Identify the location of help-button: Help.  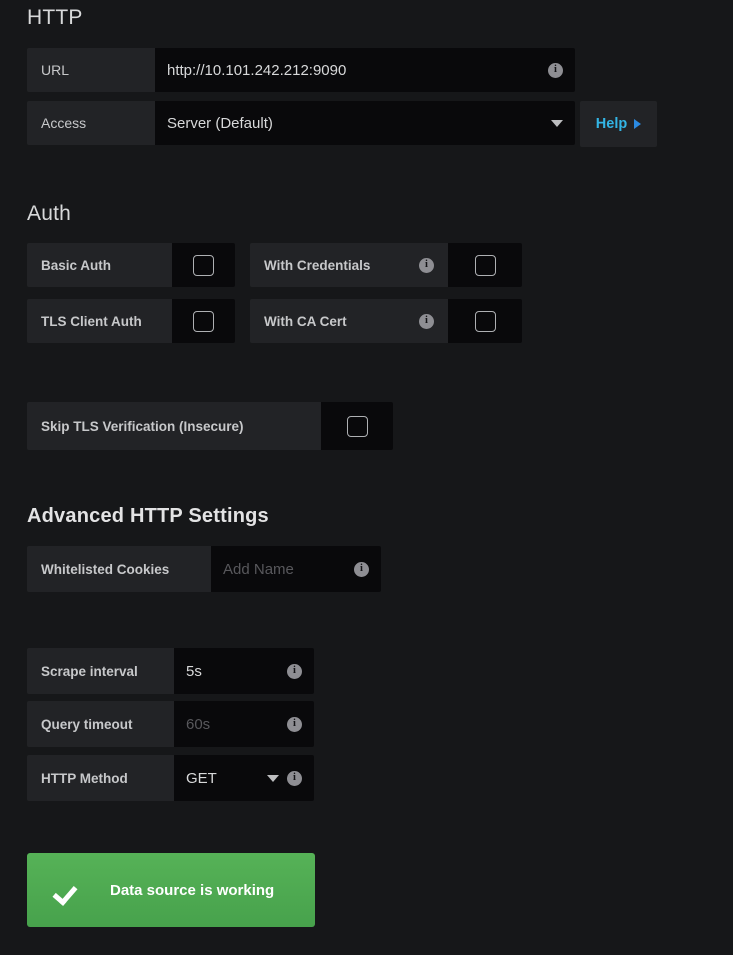
(618, 124).